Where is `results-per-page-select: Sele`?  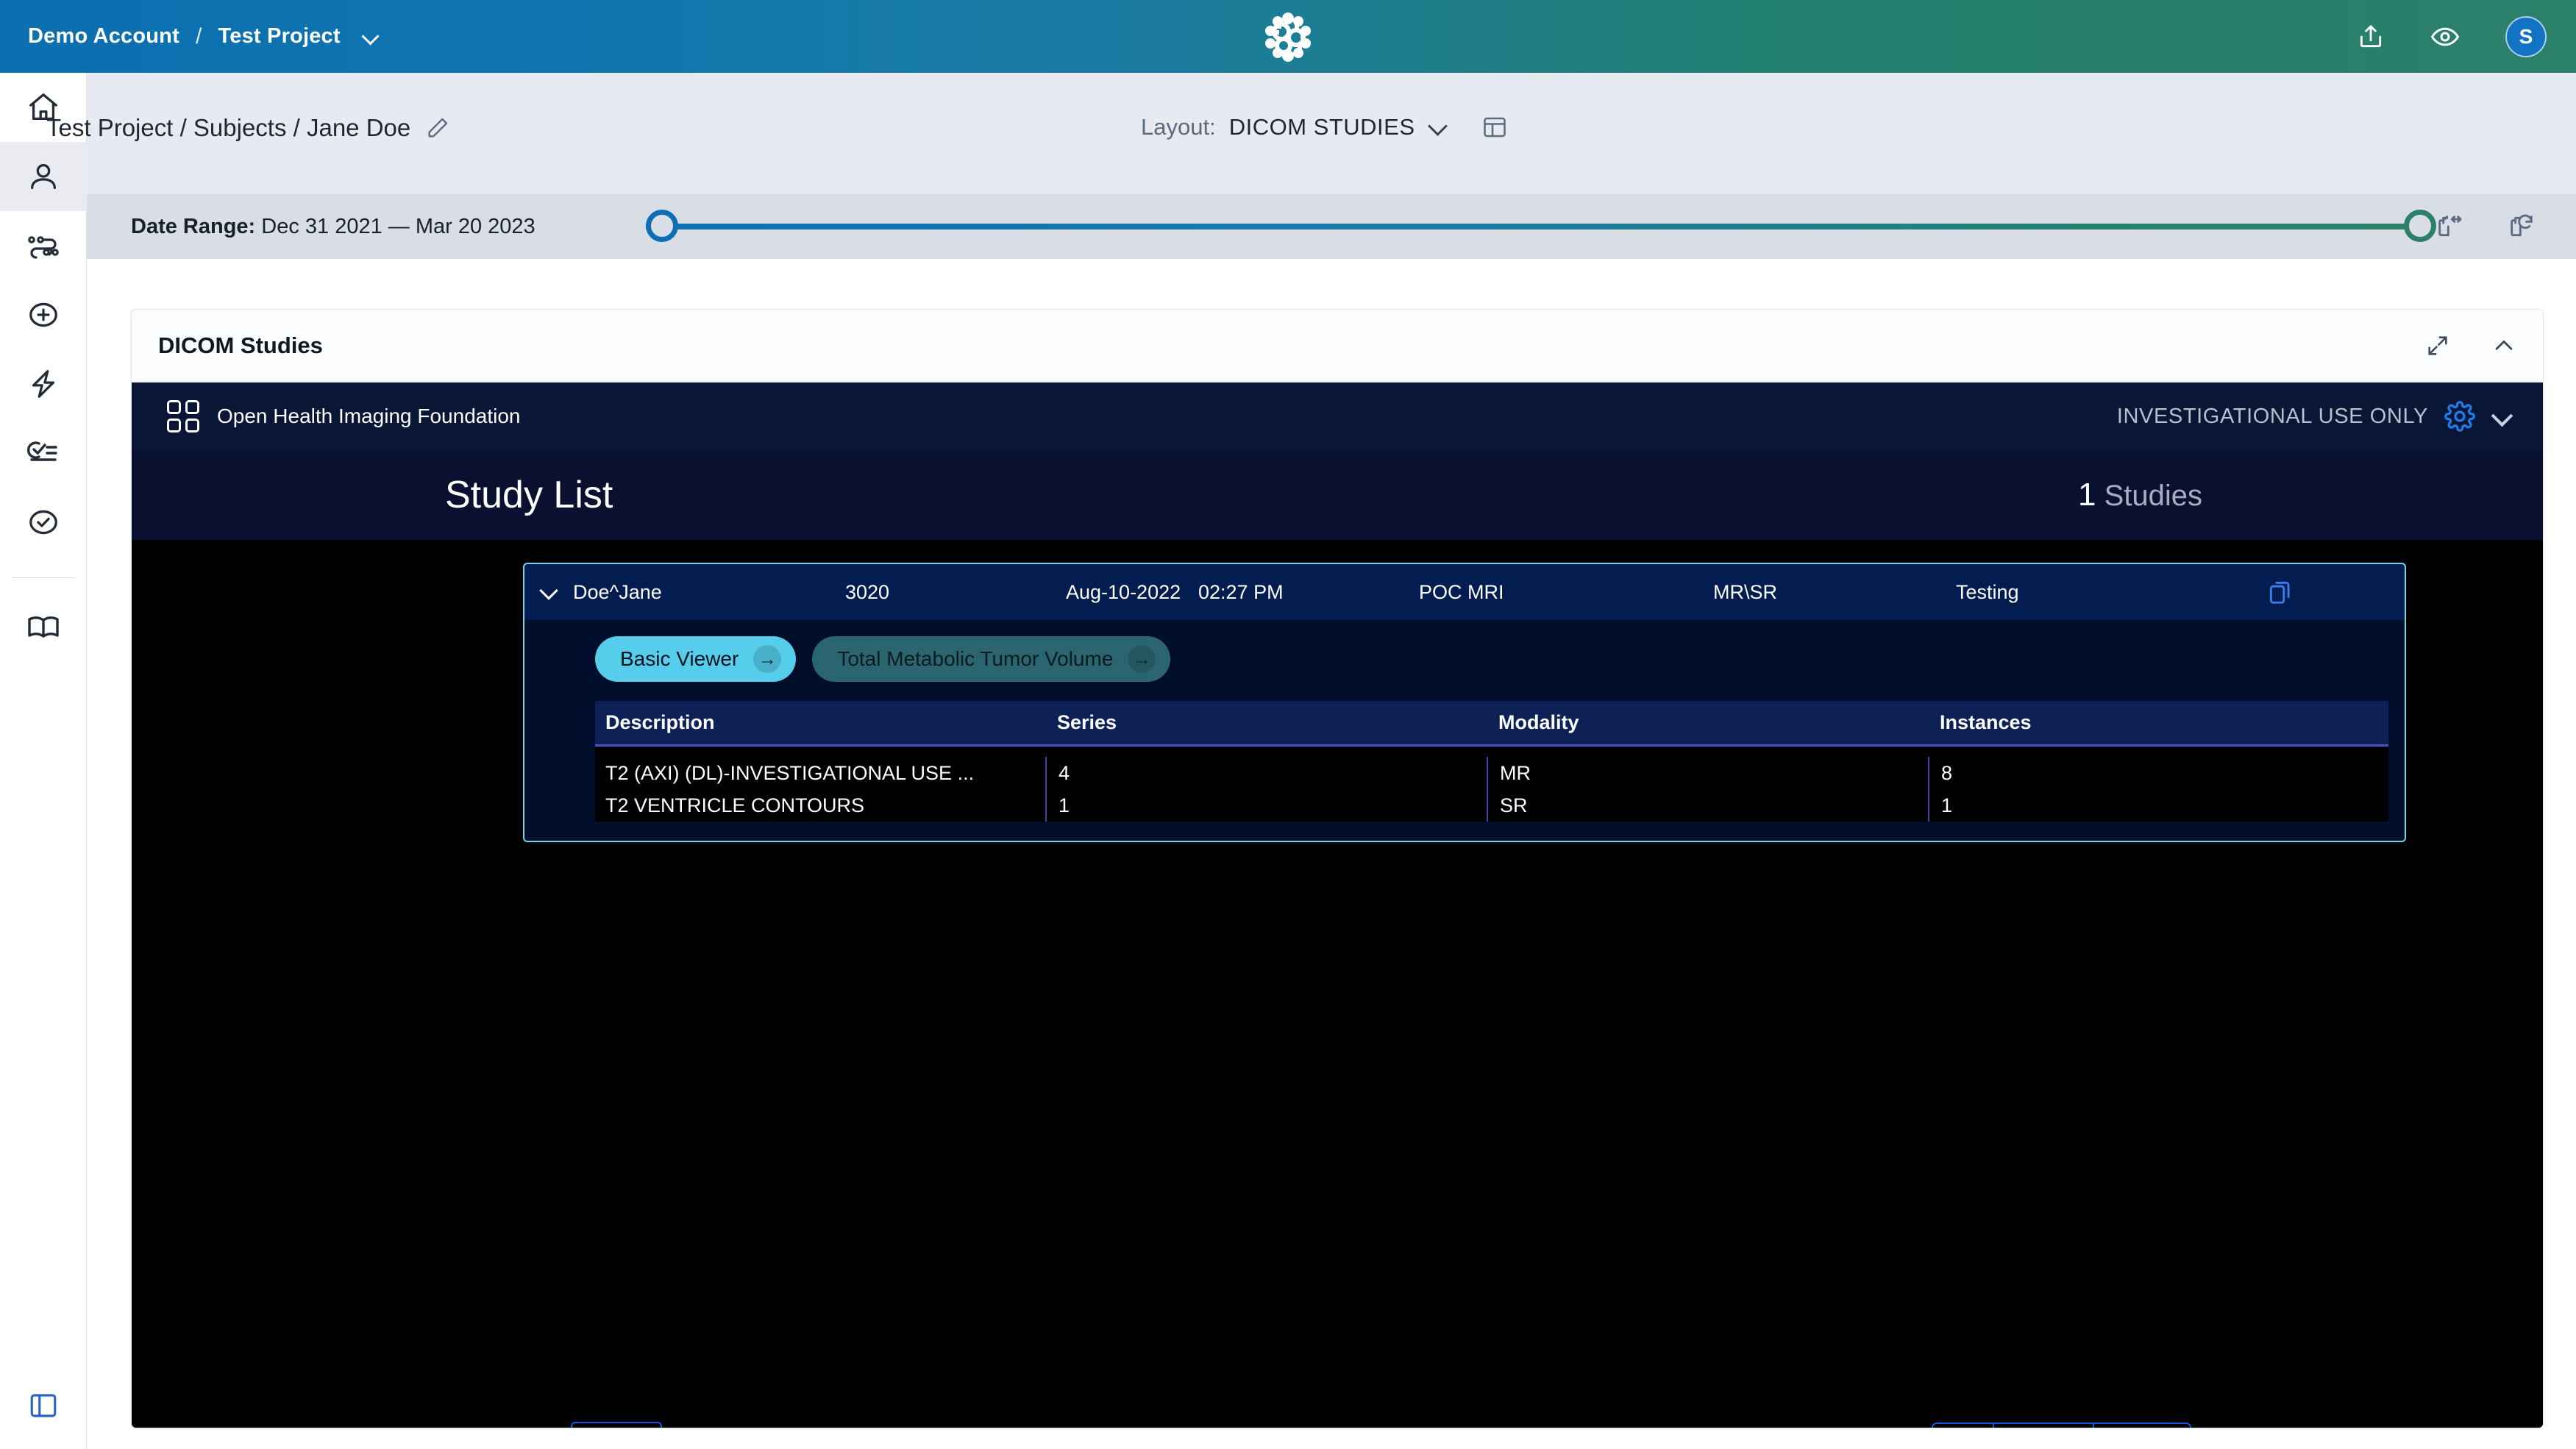 results-per-page-select: Sele is located at coordinates (616, 1425).